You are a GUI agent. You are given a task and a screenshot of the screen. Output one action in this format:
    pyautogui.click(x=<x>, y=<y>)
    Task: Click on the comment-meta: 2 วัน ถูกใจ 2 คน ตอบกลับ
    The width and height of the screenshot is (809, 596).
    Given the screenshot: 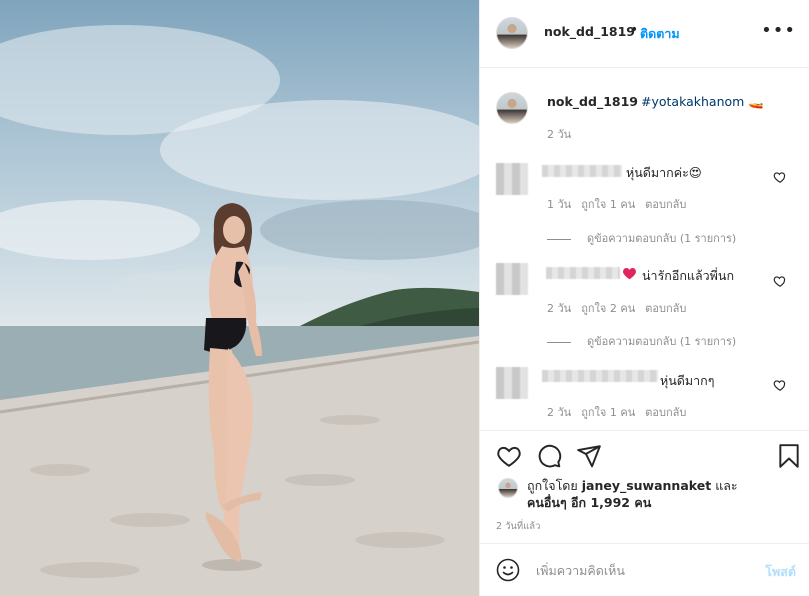 What is the action you would take?
    pyautogui.click(x=621, y=308)
    